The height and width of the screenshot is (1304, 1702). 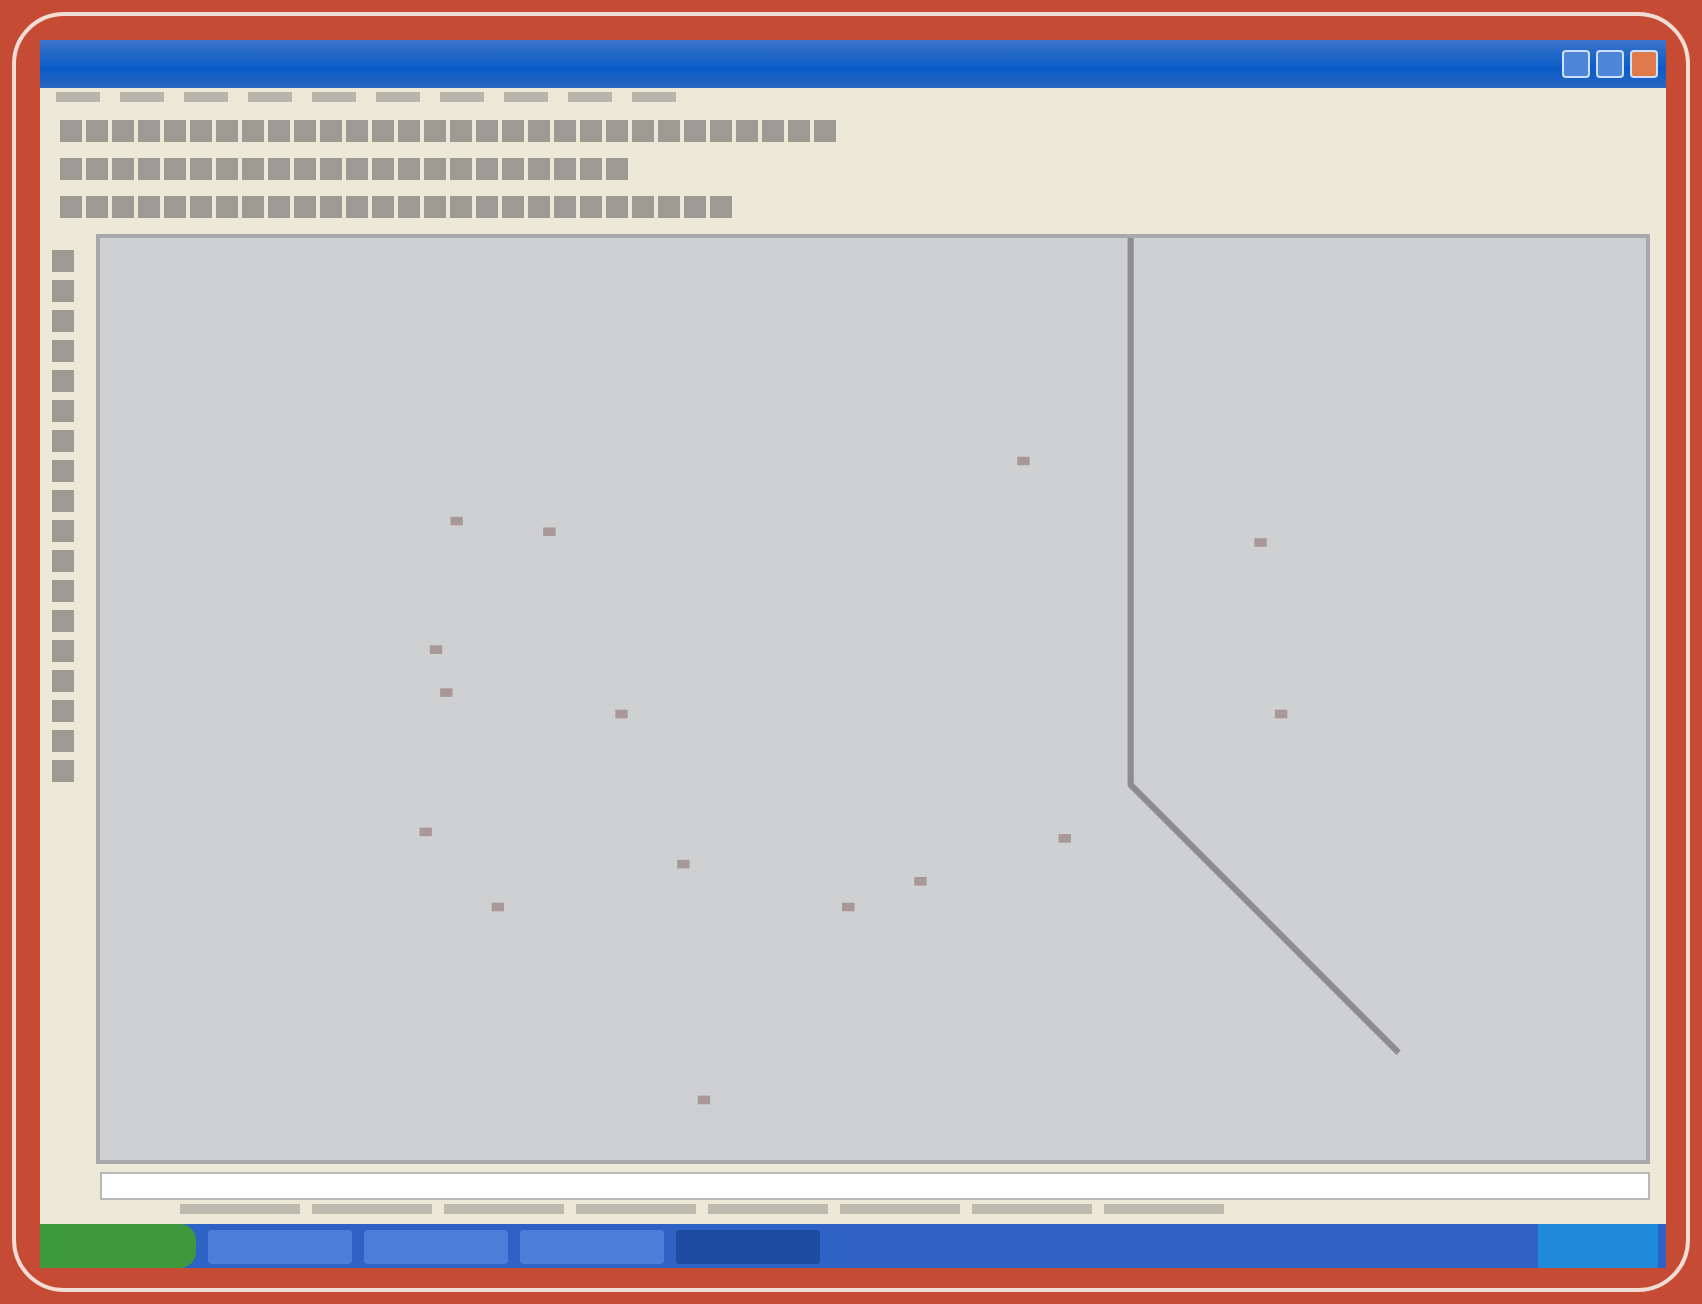 I want to click on command-field, so click(x=875, y=1186).